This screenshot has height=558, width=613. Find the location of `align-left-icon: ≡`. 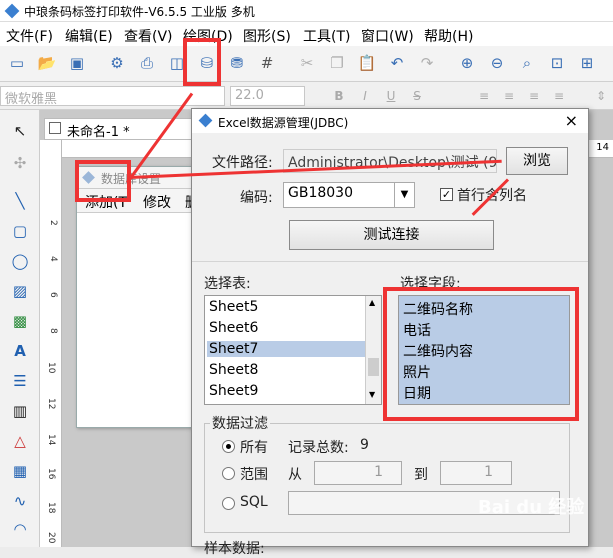

align-left-icon: ≡ is located at coordinates (484, 96).